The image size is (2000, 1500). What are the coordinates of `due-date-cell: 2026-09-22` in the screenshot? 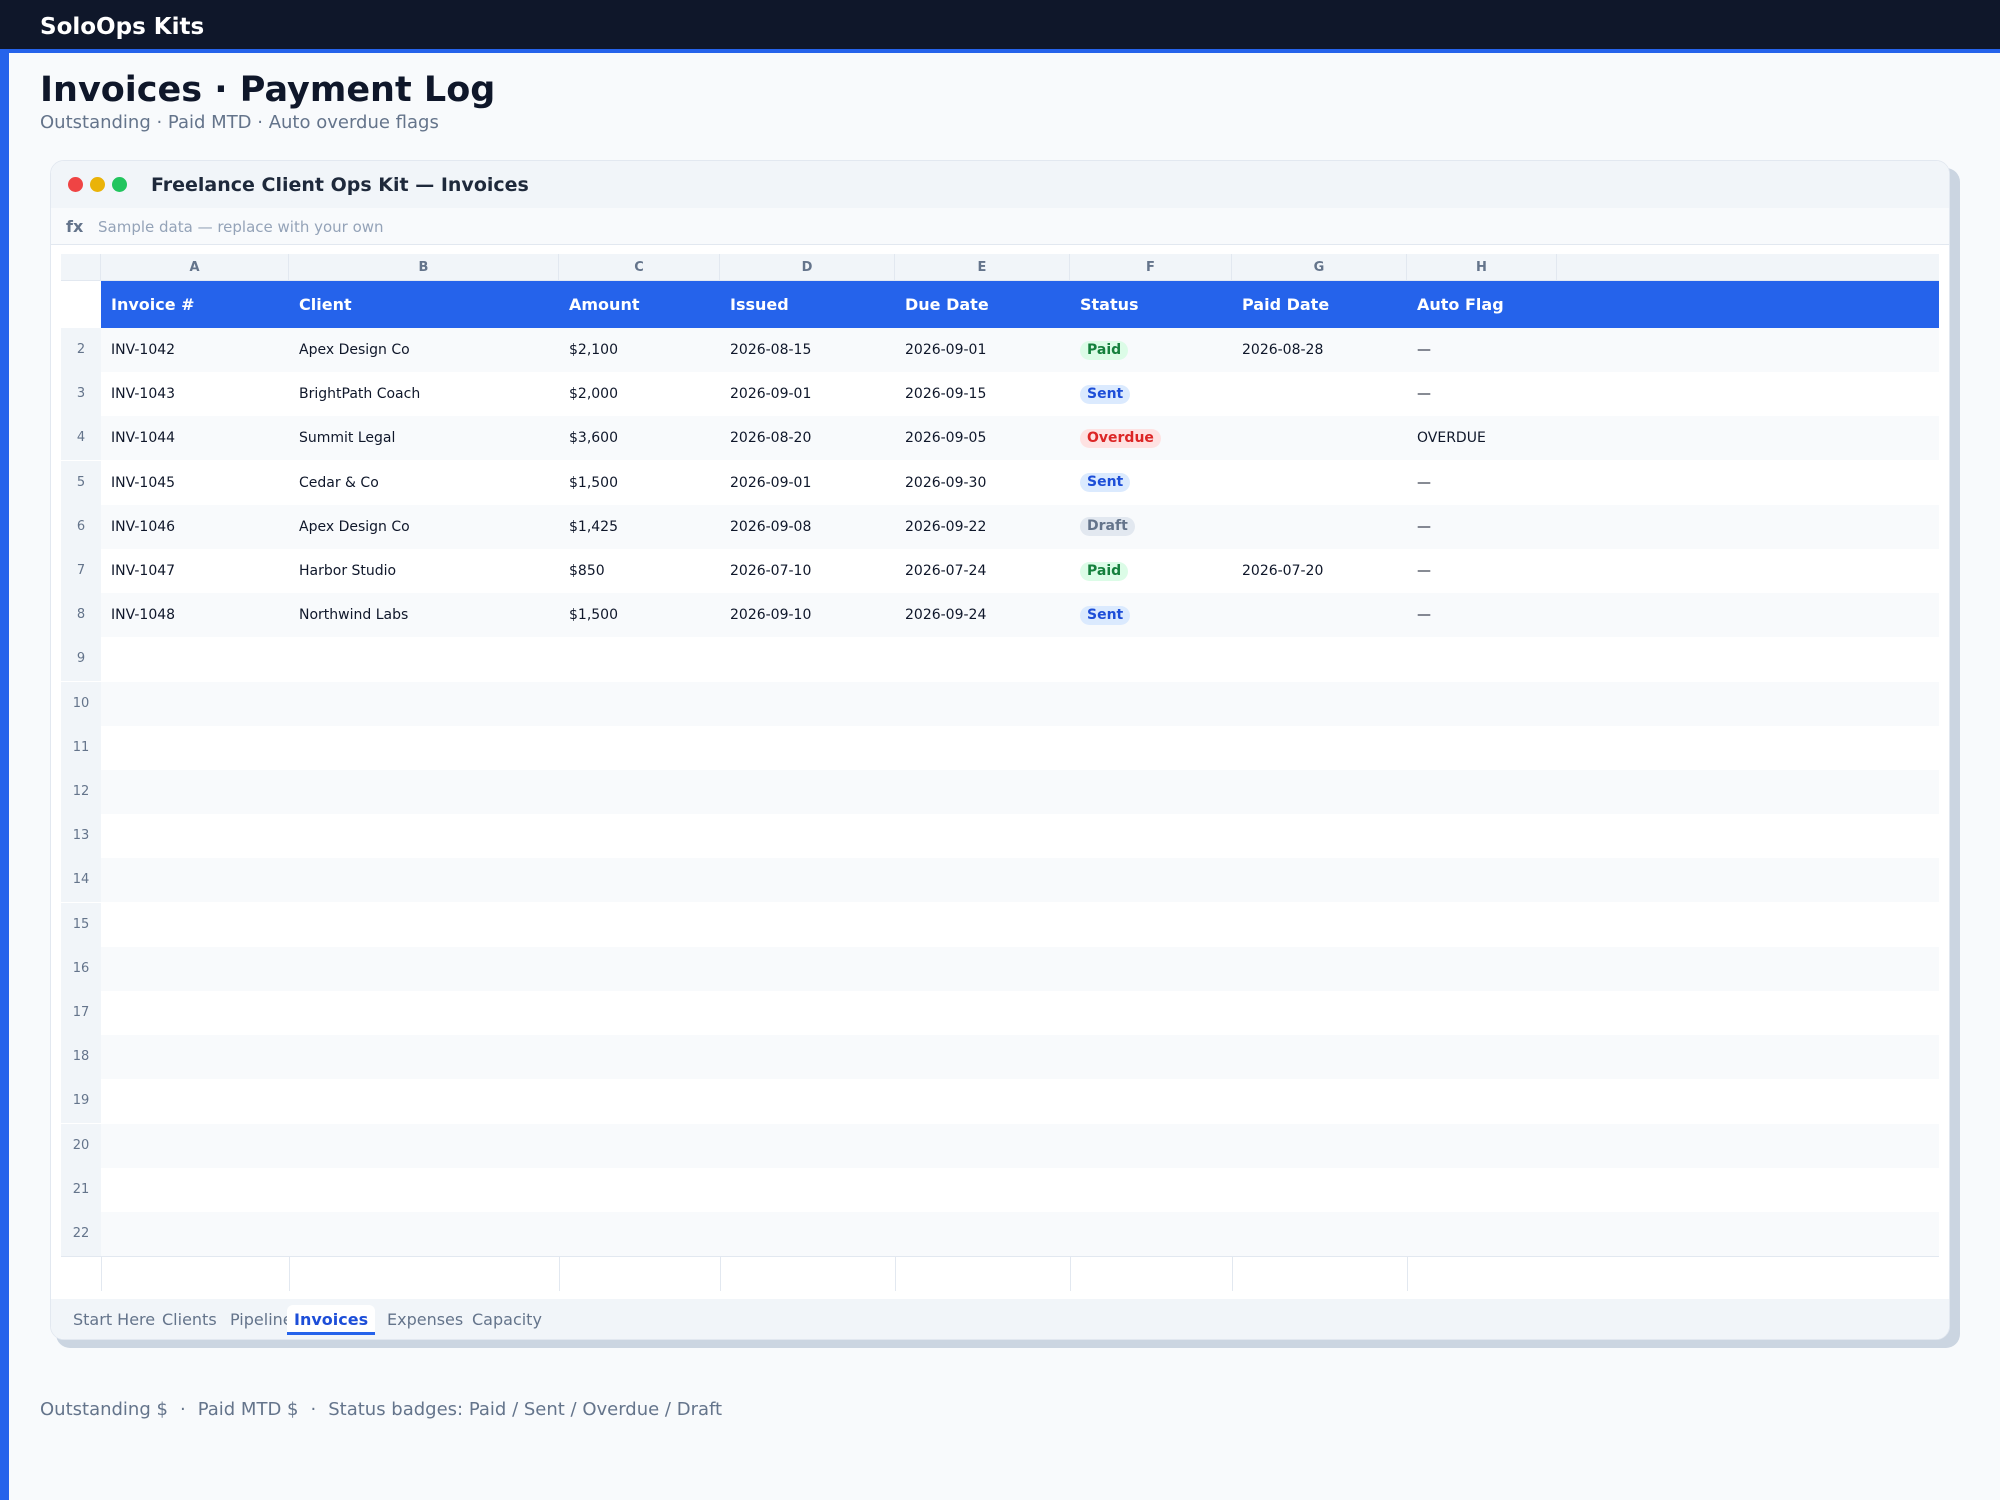 It's located at (982, 527).